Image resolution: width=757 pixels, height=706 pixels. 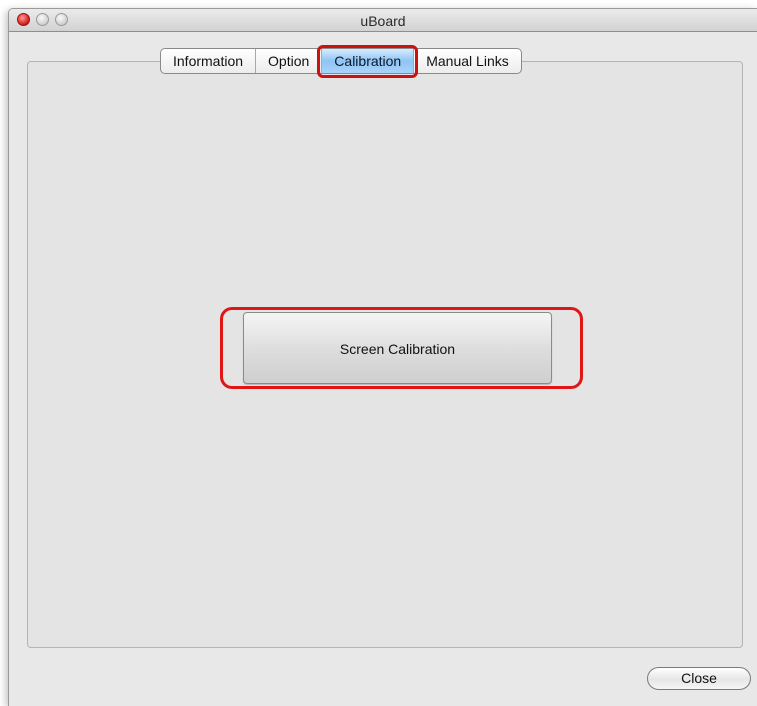 I want to click on window-title: uBoard, so click(x=383, y=21).